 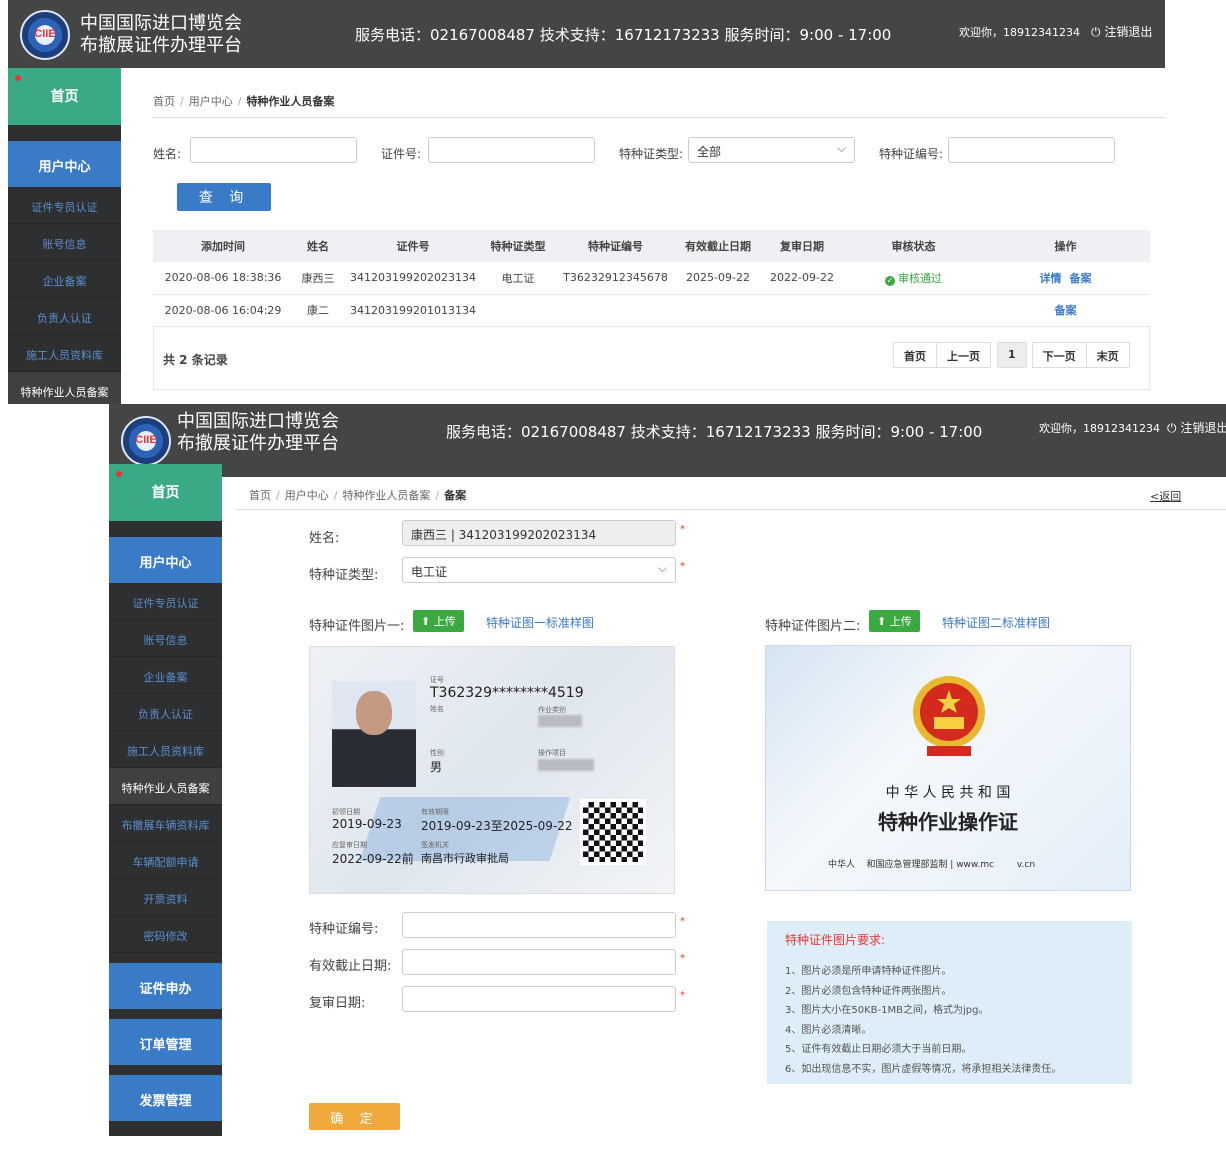 I want to click on sample-image2-link: 特种证图二标准样图, so click(x=996, y=622).